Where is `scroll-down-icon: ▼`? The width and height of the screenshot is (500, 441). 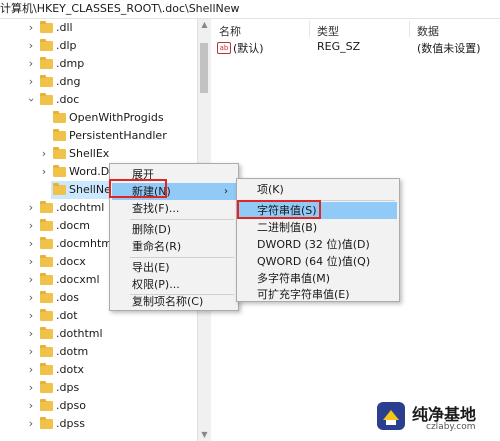 scroll-down-icon: ▼ is located at coordinates (204, 435).